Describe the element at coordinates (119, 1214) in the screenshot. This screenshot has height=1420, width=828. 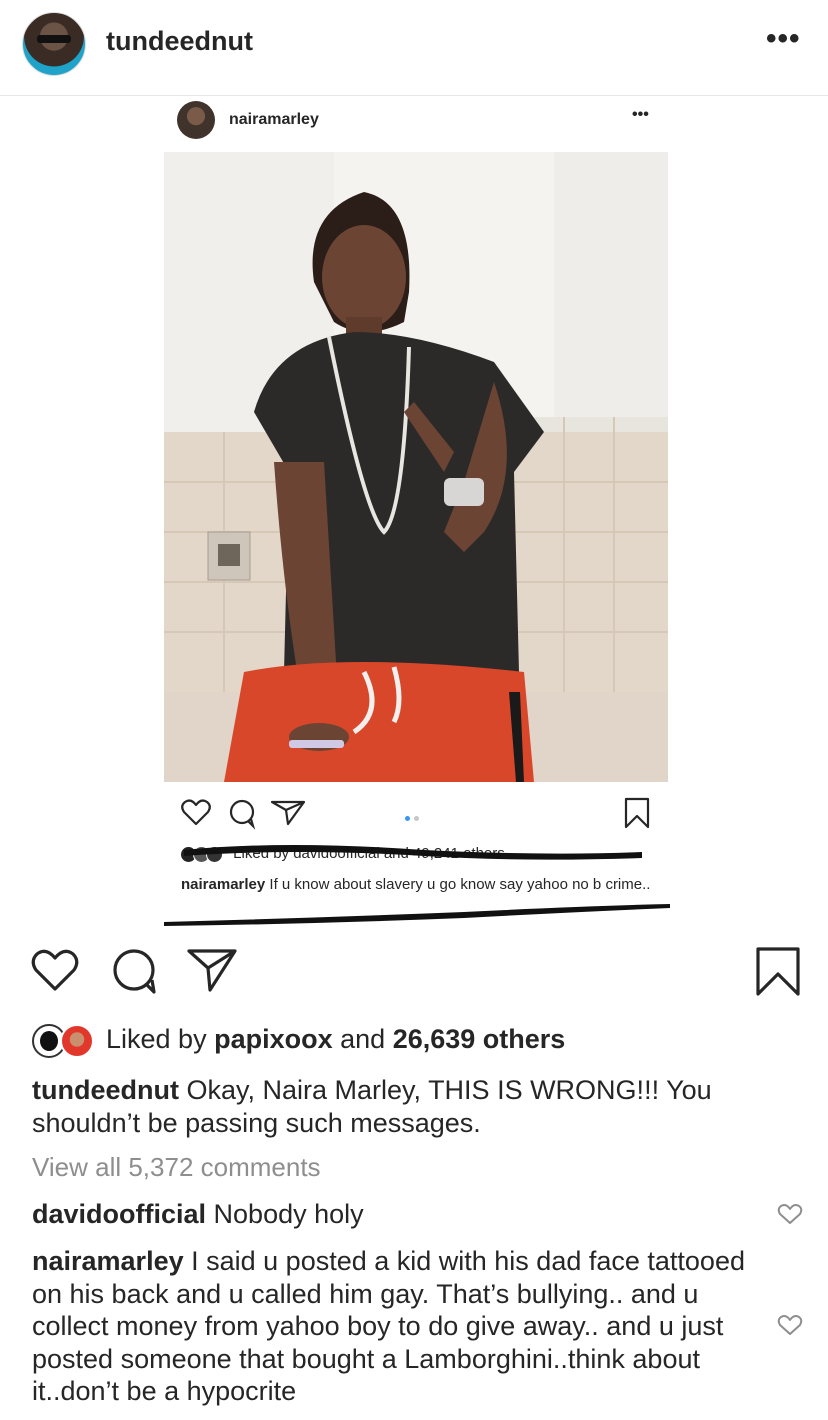
I see `comment-username: davidoofficial` at that location.